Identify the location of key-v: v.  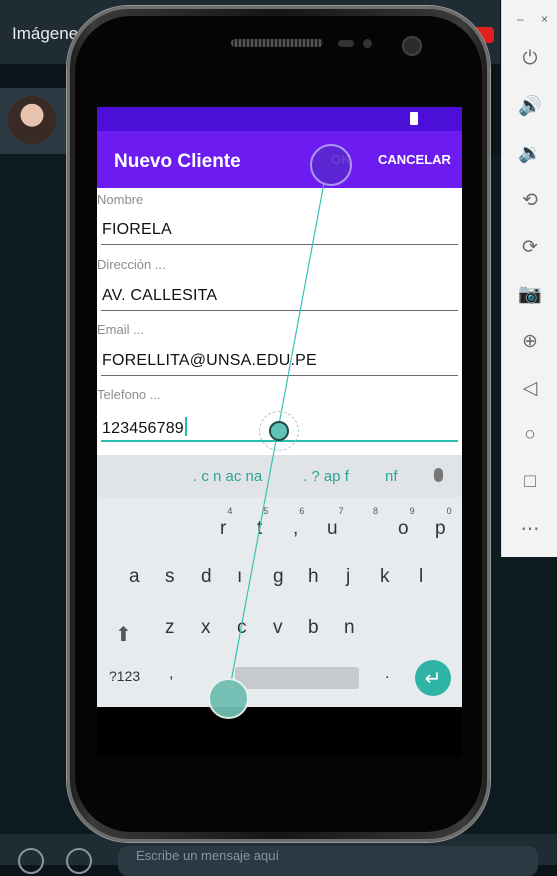
(278, 628).